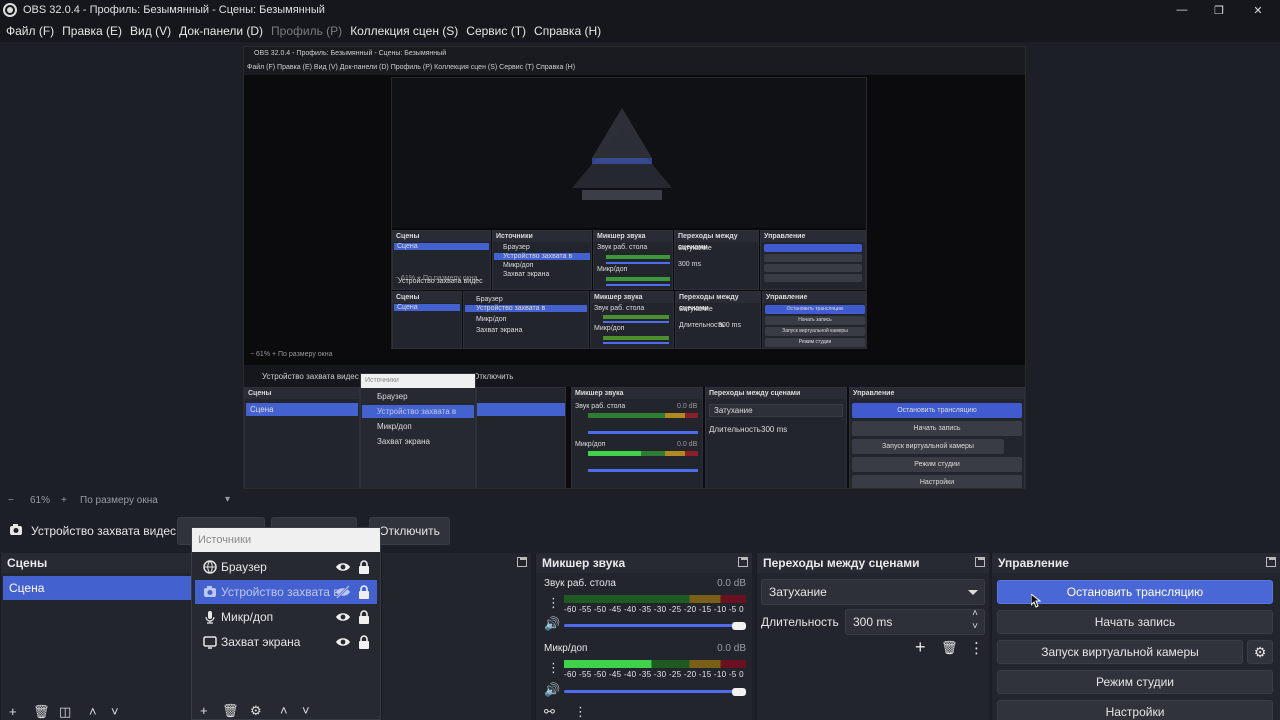  I want to click on add-scene-icon: +, so click(13, 711).